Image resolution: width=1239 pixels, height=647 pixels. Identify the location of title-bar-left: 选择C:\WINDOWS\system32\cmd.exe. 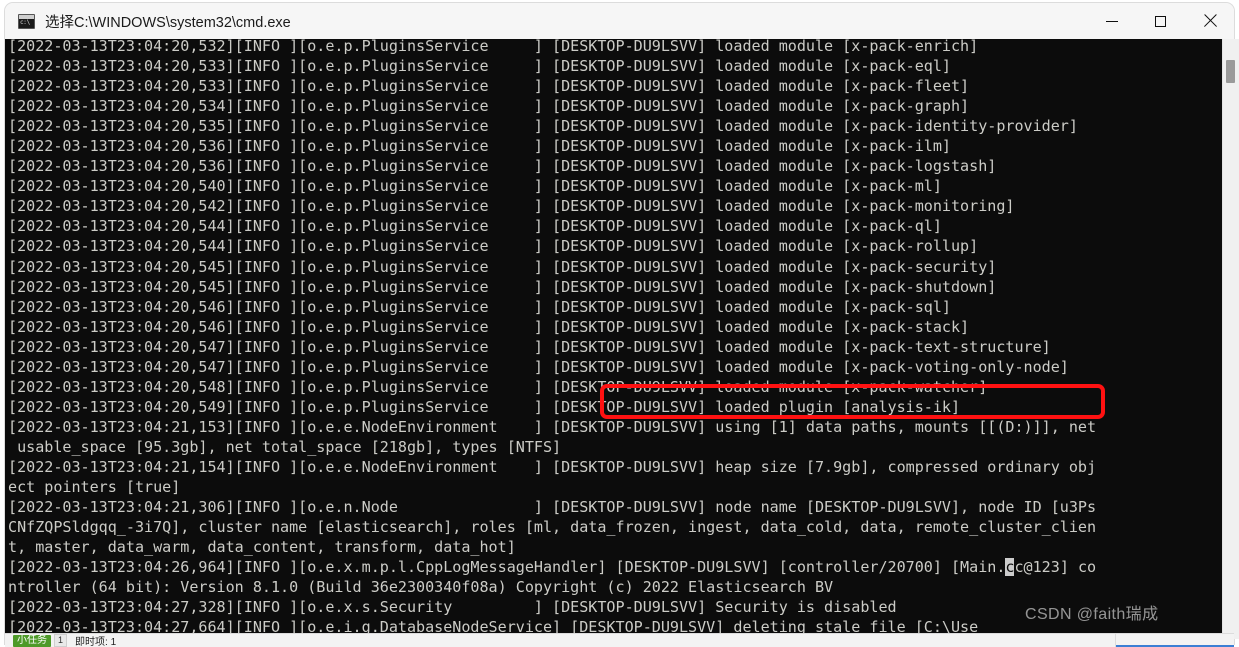
(546, 21).